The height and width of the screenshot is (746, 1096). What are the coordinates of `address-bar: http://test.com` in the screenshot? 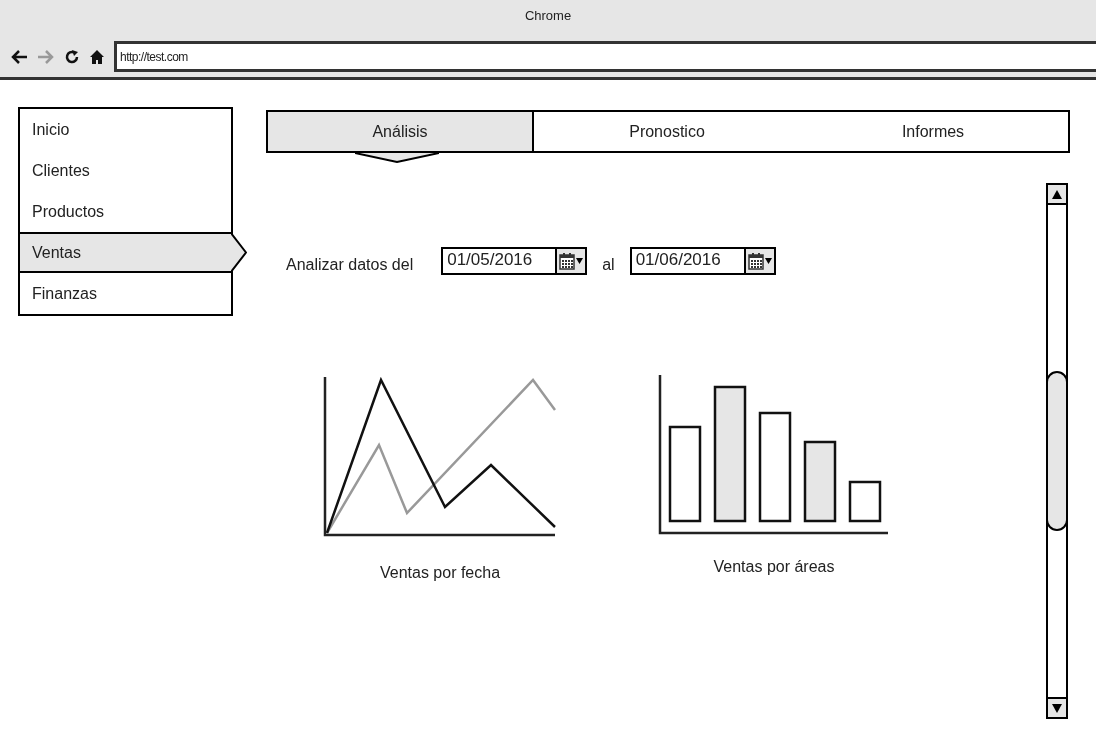 It's located at (605, 56).